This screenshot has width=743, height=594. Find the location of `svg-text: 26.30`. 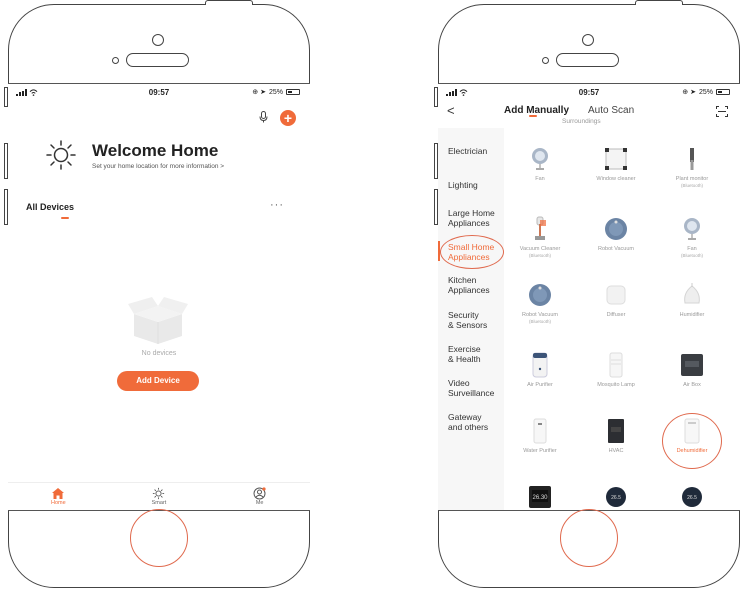

svg-text: 26.30 is located at coordinates (540, 498).